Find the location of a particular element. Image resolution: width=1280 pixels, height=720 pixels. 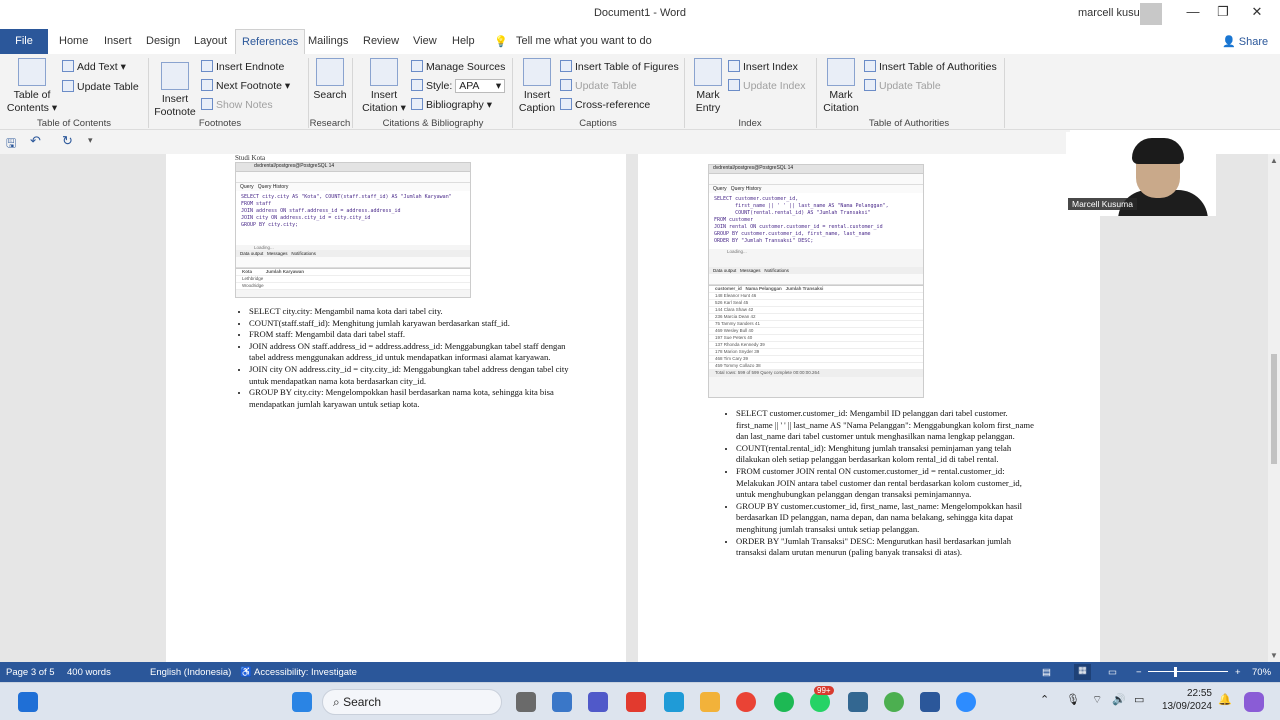

zoom-app-icon is located at coordinates (966, 702).